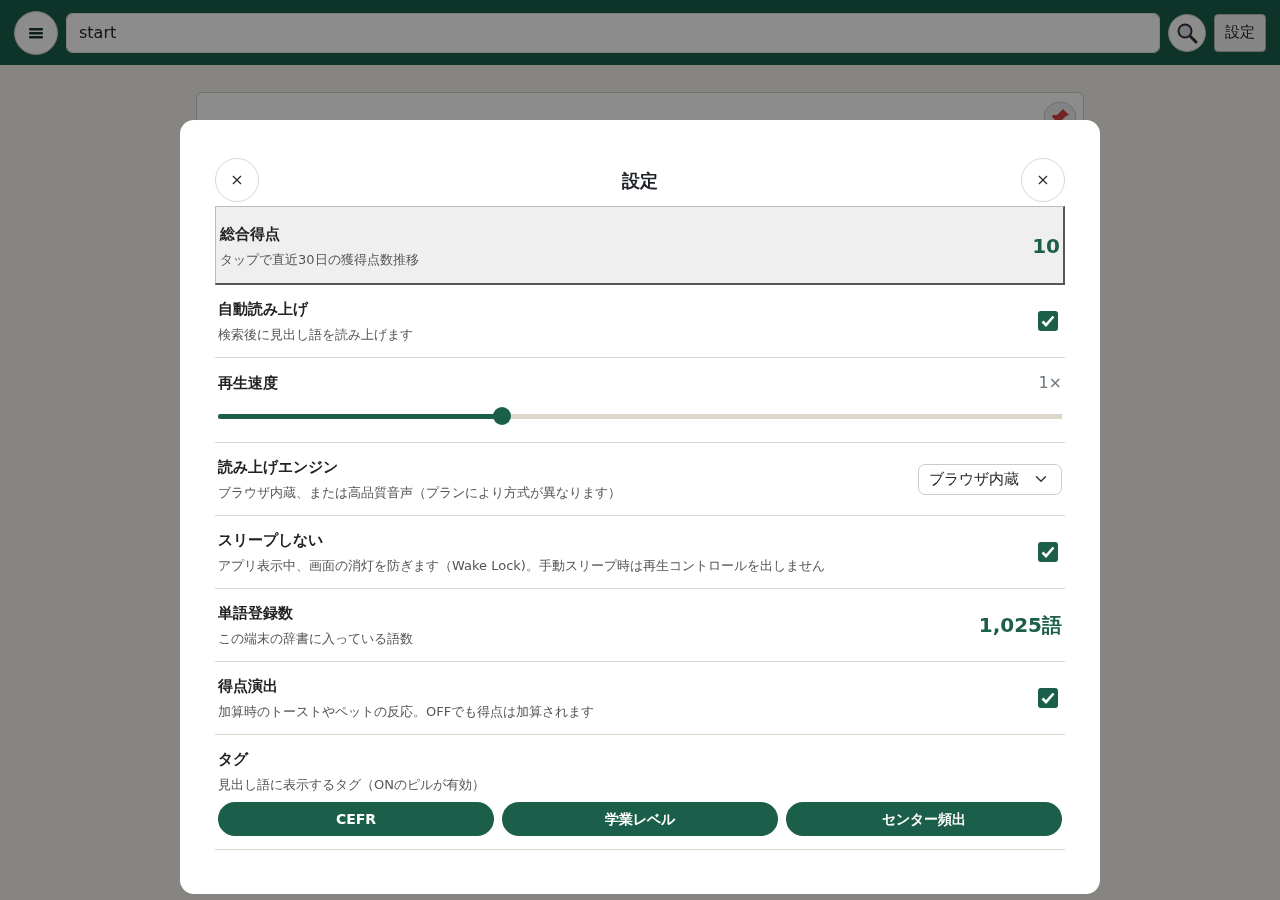 The height and width of the screenshot is (900, 1280). Describe the element at coordinates (1050, 383) in the screenshot. I see `speed-reading: 1×` at that location.